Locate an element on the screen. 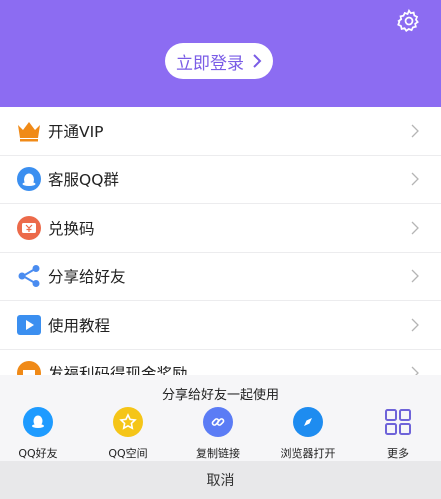 The image size is (441, 499). login-button: 立即登录 is located at coordinates (219, 61).